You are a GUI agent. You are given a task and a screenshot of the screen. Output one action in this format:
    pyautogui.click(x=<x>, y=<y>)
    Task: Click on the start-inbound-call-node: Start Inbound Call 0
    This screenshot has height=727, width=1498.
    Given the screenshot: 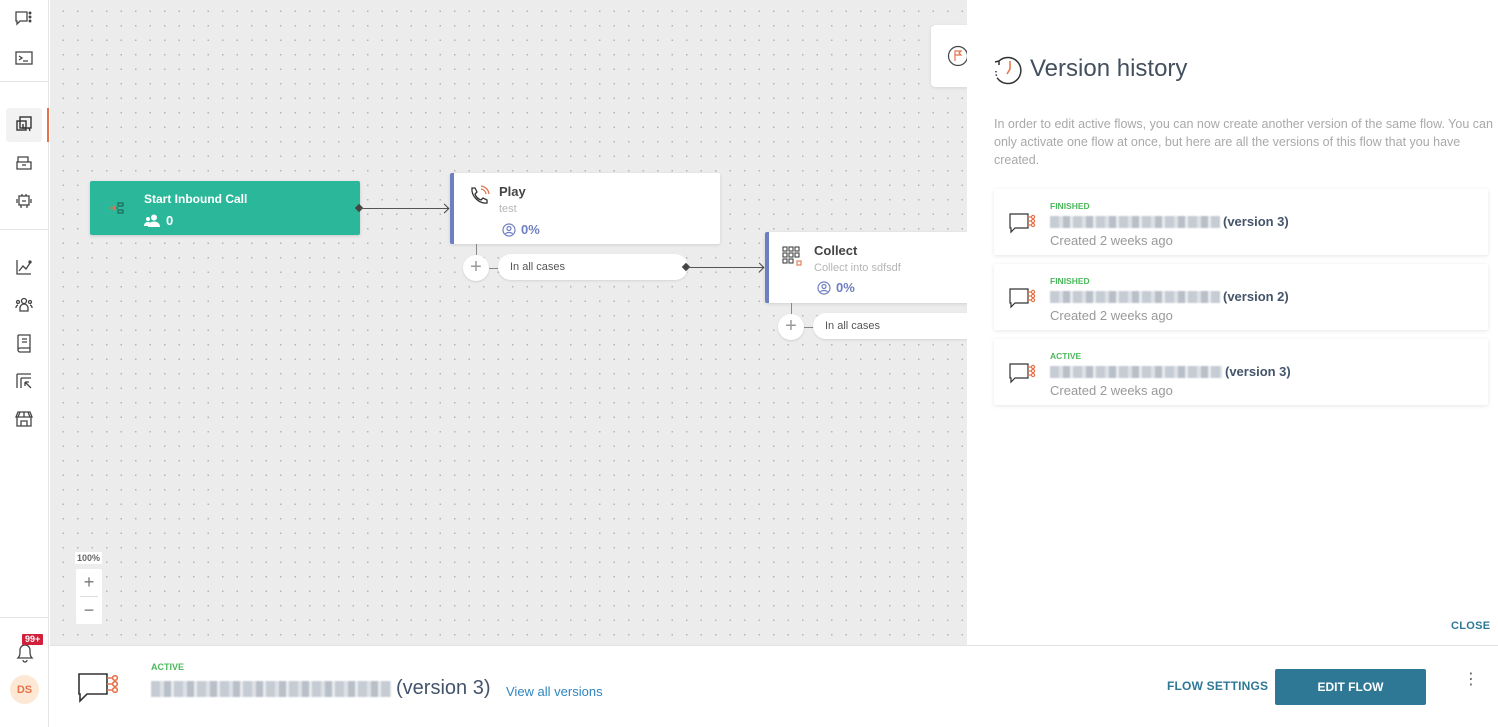 What is the action you would take?
    pyautogui.click(x=225, y=208)
    